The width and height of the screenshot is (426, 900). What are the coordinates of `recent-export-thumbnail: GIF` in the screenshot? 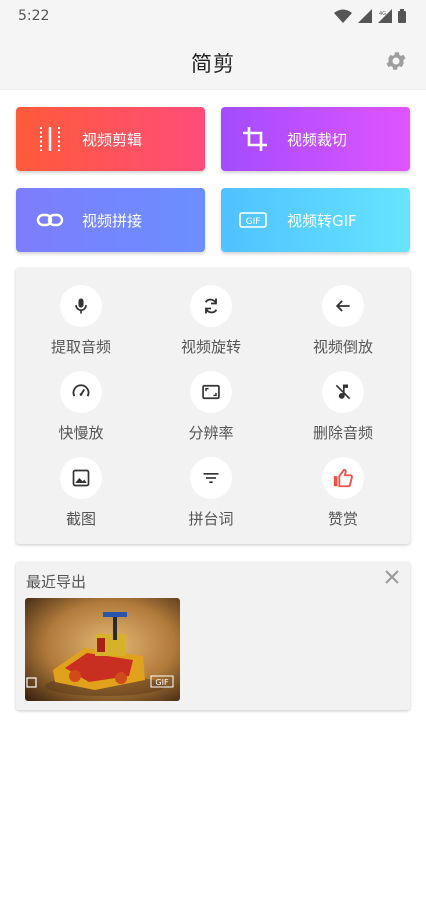 It's located at (102, 649).